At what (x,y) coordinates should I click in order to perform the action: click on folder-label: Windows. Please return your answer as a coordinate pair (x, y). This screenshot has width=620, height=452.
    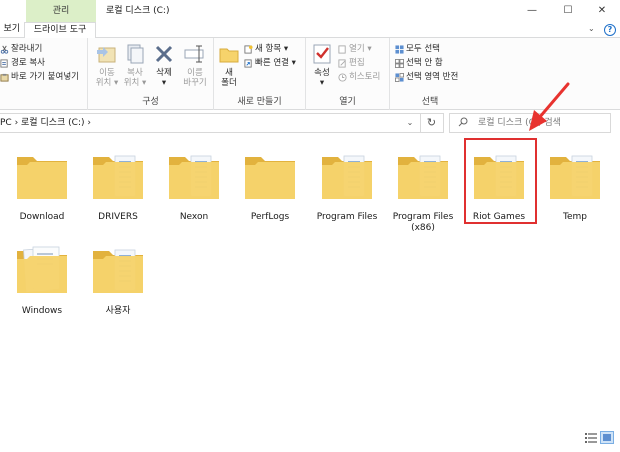
    Looking at the image, I should click on (42, 311).